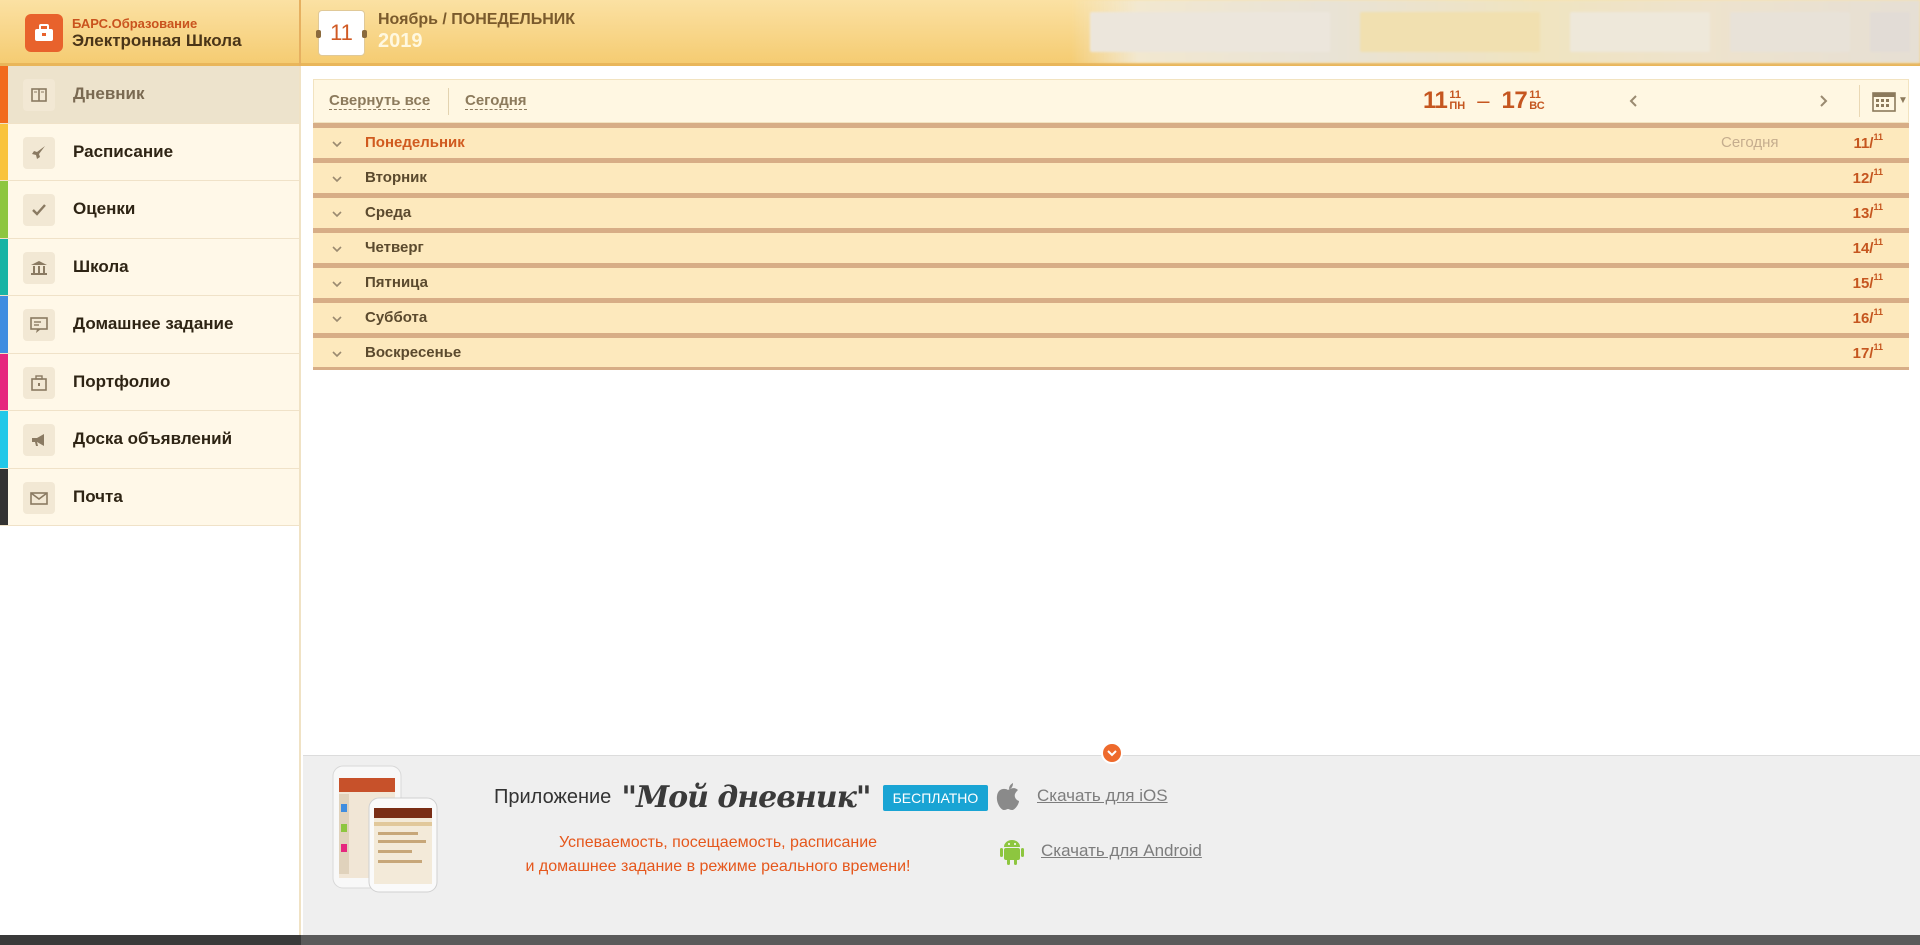 This screenshot has height=945, width=1920. I want to click on sidebar-item-board: Доска объявлений, so click(149, 440).